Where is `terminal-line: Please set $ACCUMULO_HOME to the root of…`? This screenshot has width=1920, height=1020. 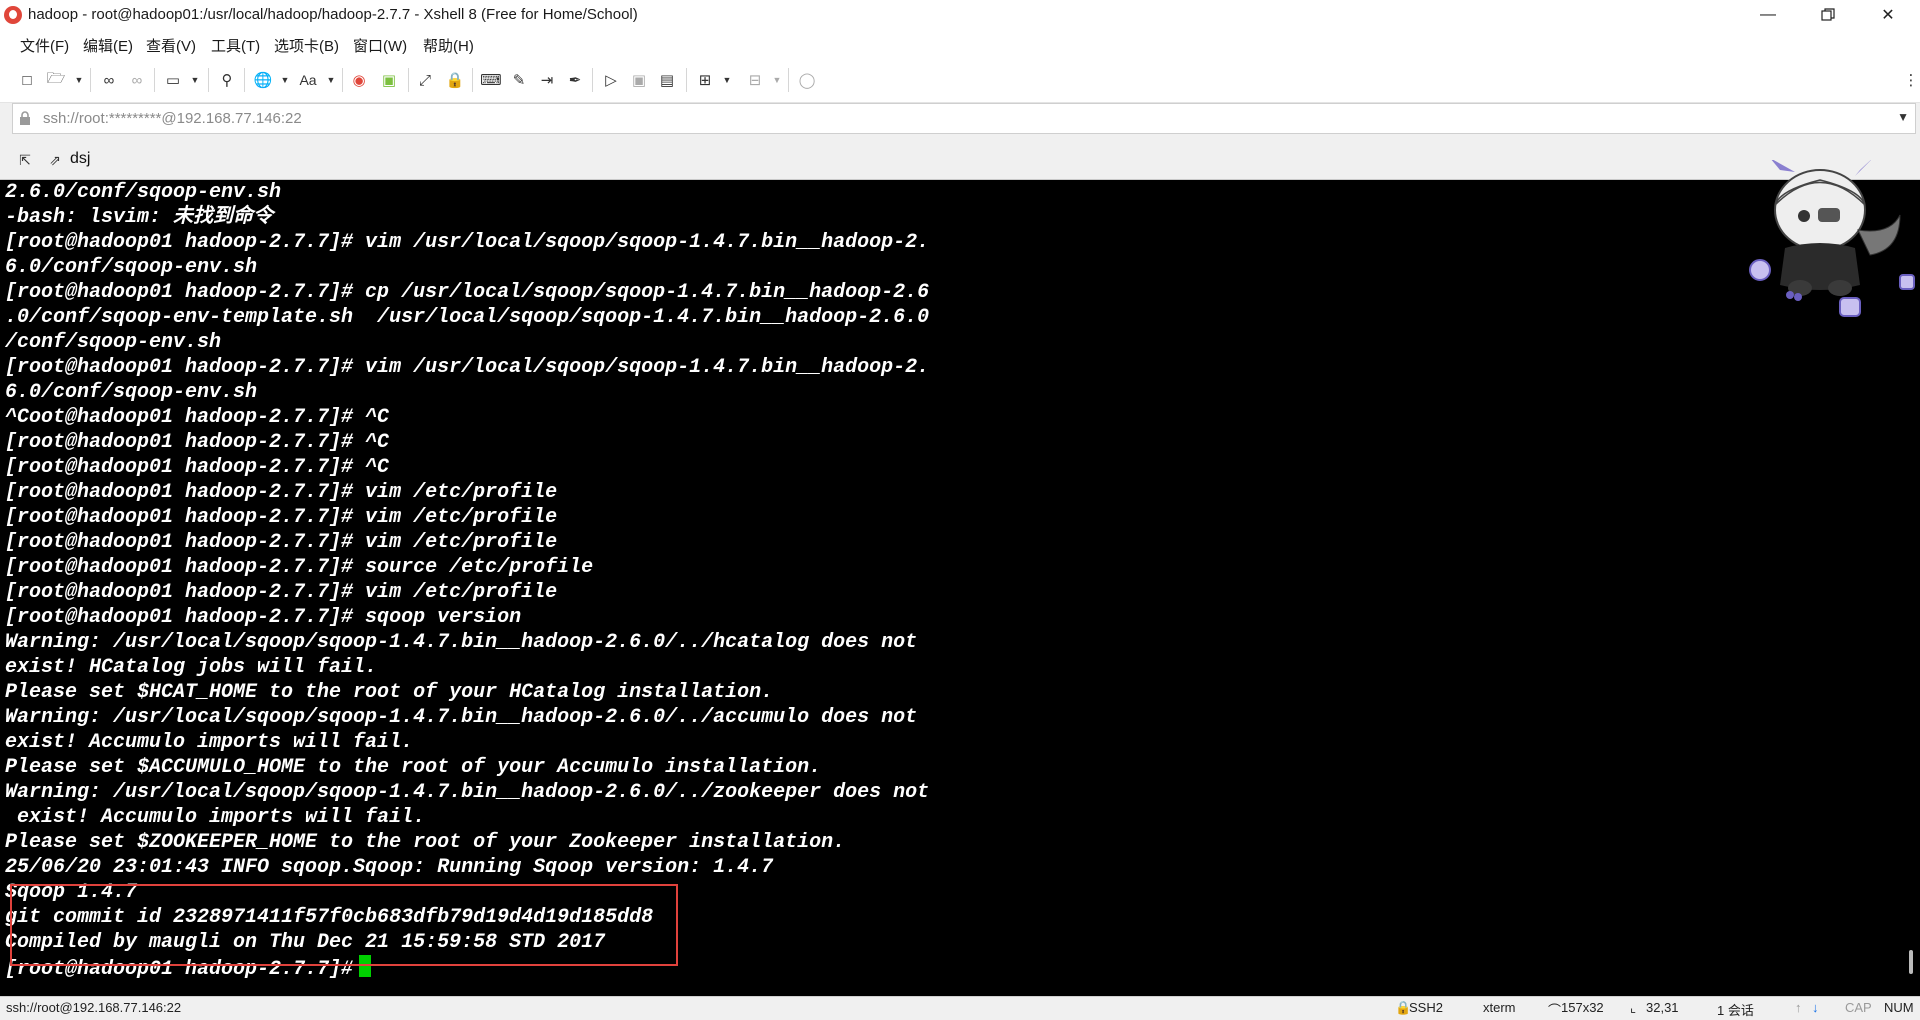
terminal-line: Please set $ACCUMULO_HOME to the root of… is located at coordinates (413, 767).